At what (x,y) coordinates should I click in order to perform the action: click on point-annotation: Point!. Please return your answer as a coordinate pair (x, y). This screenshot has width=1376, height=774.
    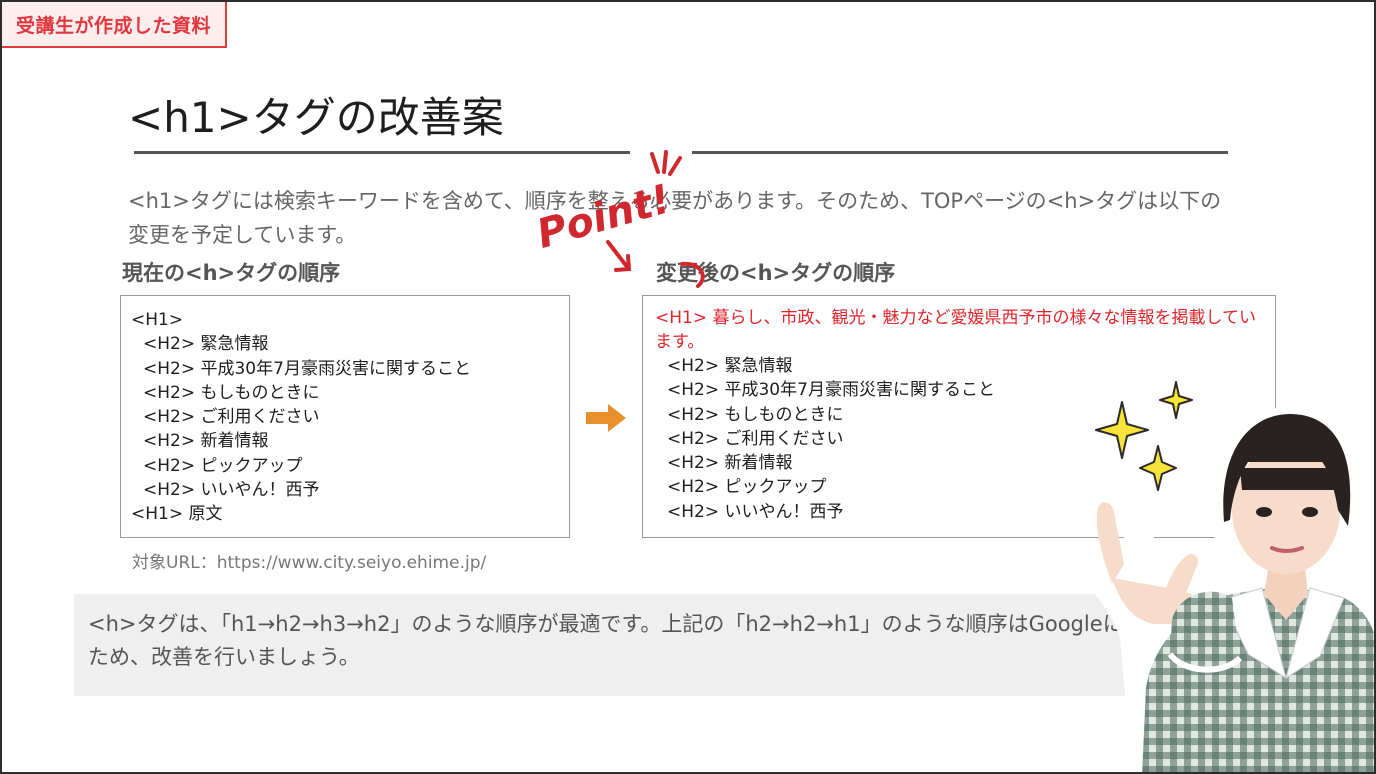
    Looking at the image, I should click on (618, 219).